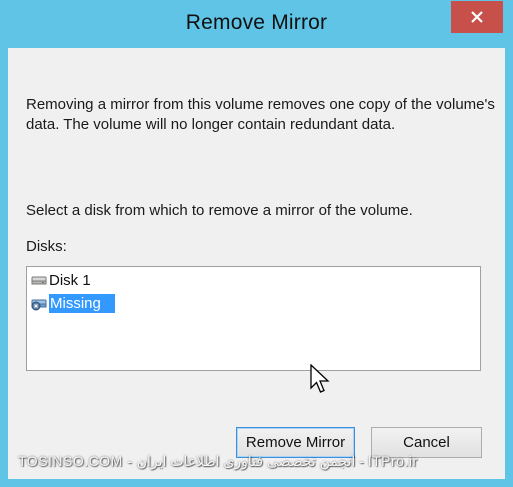 The height and width of the screenshot is (487, 513). I want to click on window-title: Remove Mirror, so click(256, 22).